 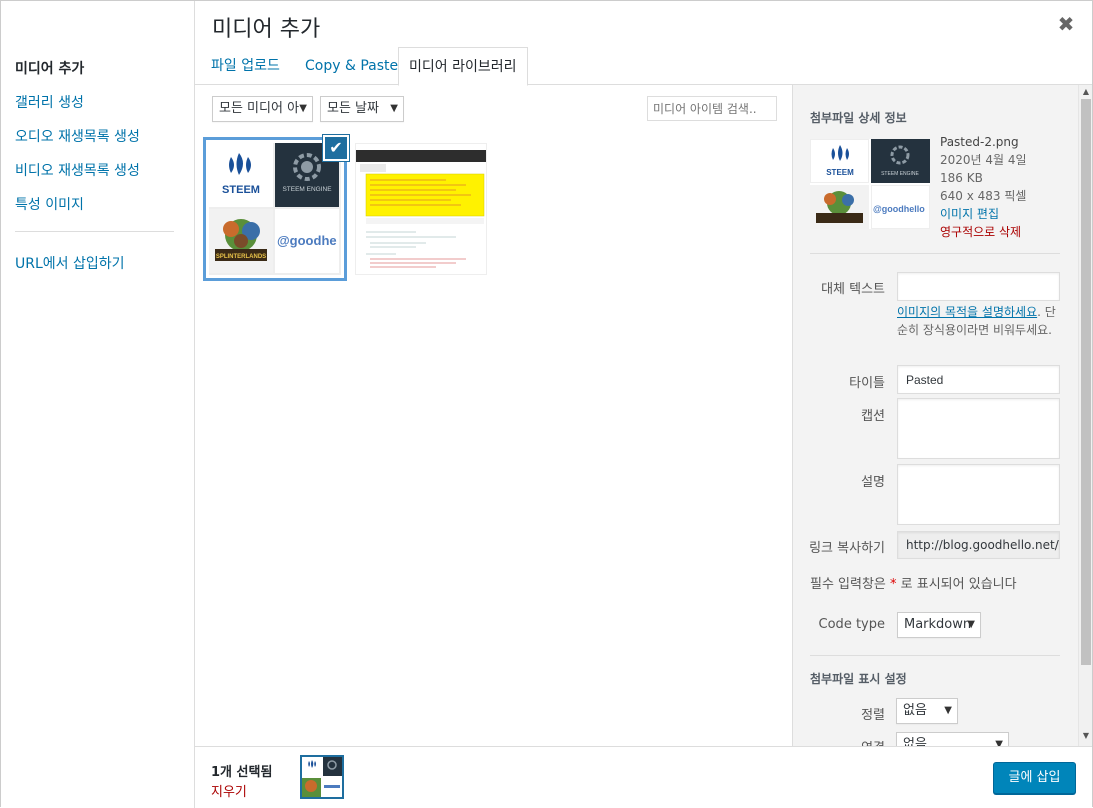 What do you see at coordinates (873, 416) in the screenshot?
I see `caption-label: 캡션` at bounding box center [873, 416].